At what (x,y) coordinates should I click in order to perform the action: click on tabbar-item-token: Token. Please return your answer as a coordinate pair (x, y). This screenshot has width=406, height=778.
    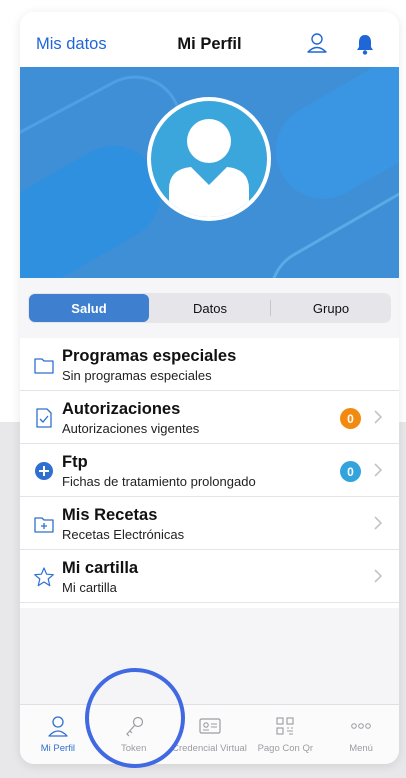
    Looking at the image, I should click on (134, 734).